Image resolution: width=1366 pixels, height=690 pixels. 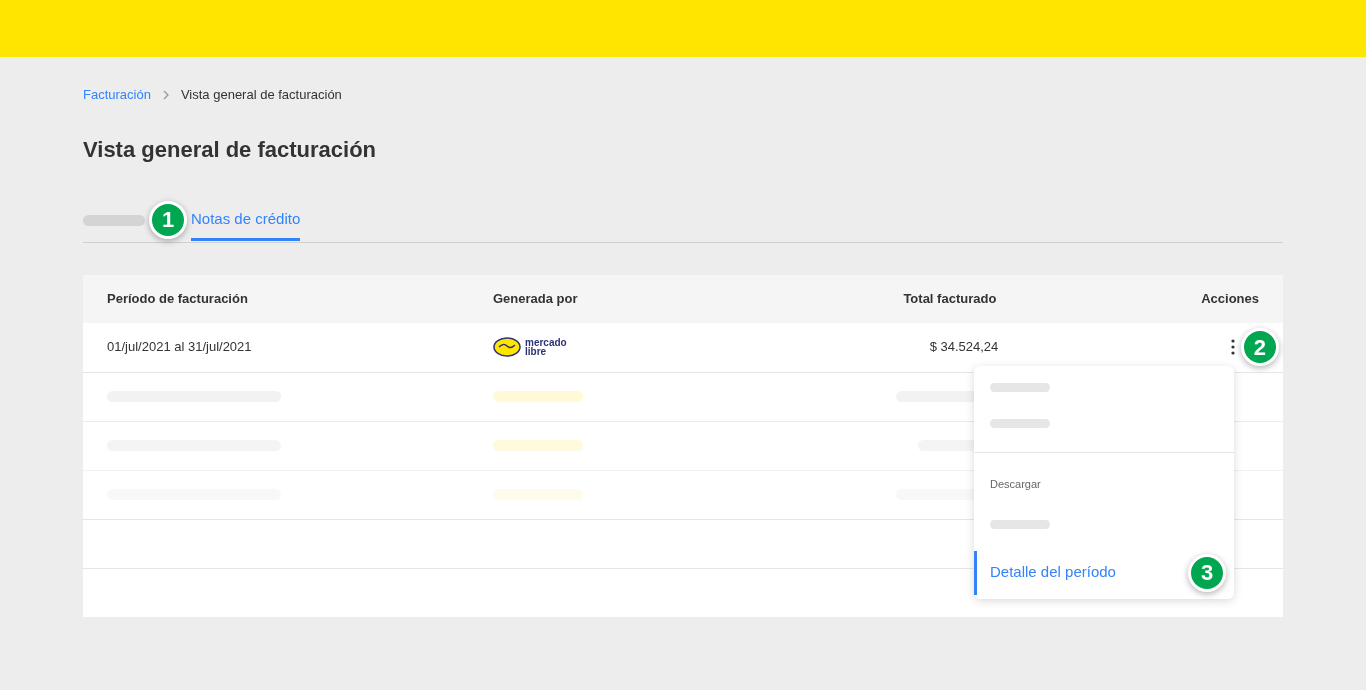 What do you see at coordinates (168, 219) in the screenshot?
I see `step-number-badge: 1` at bounding box center [168, 219].